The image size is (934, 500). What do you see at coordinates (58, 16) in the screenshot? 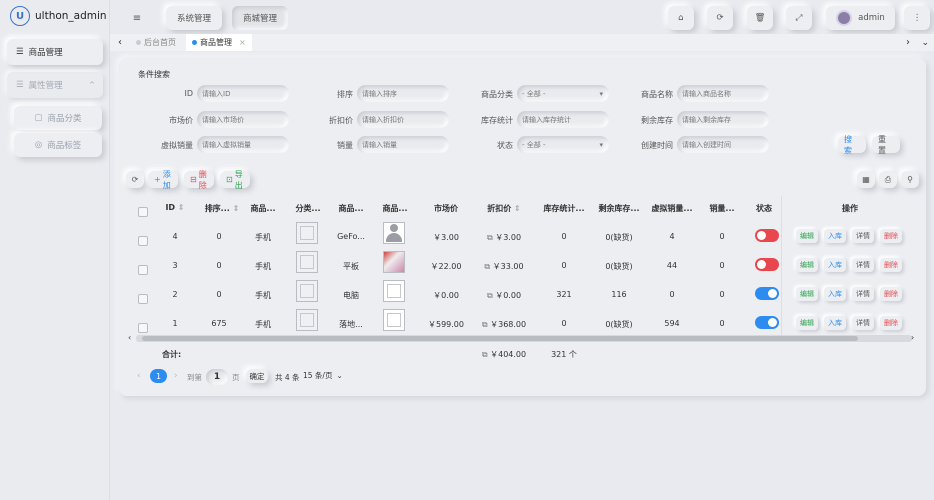
I see `app-logo: U ulthon_admin` at bounding box center [58, 16].